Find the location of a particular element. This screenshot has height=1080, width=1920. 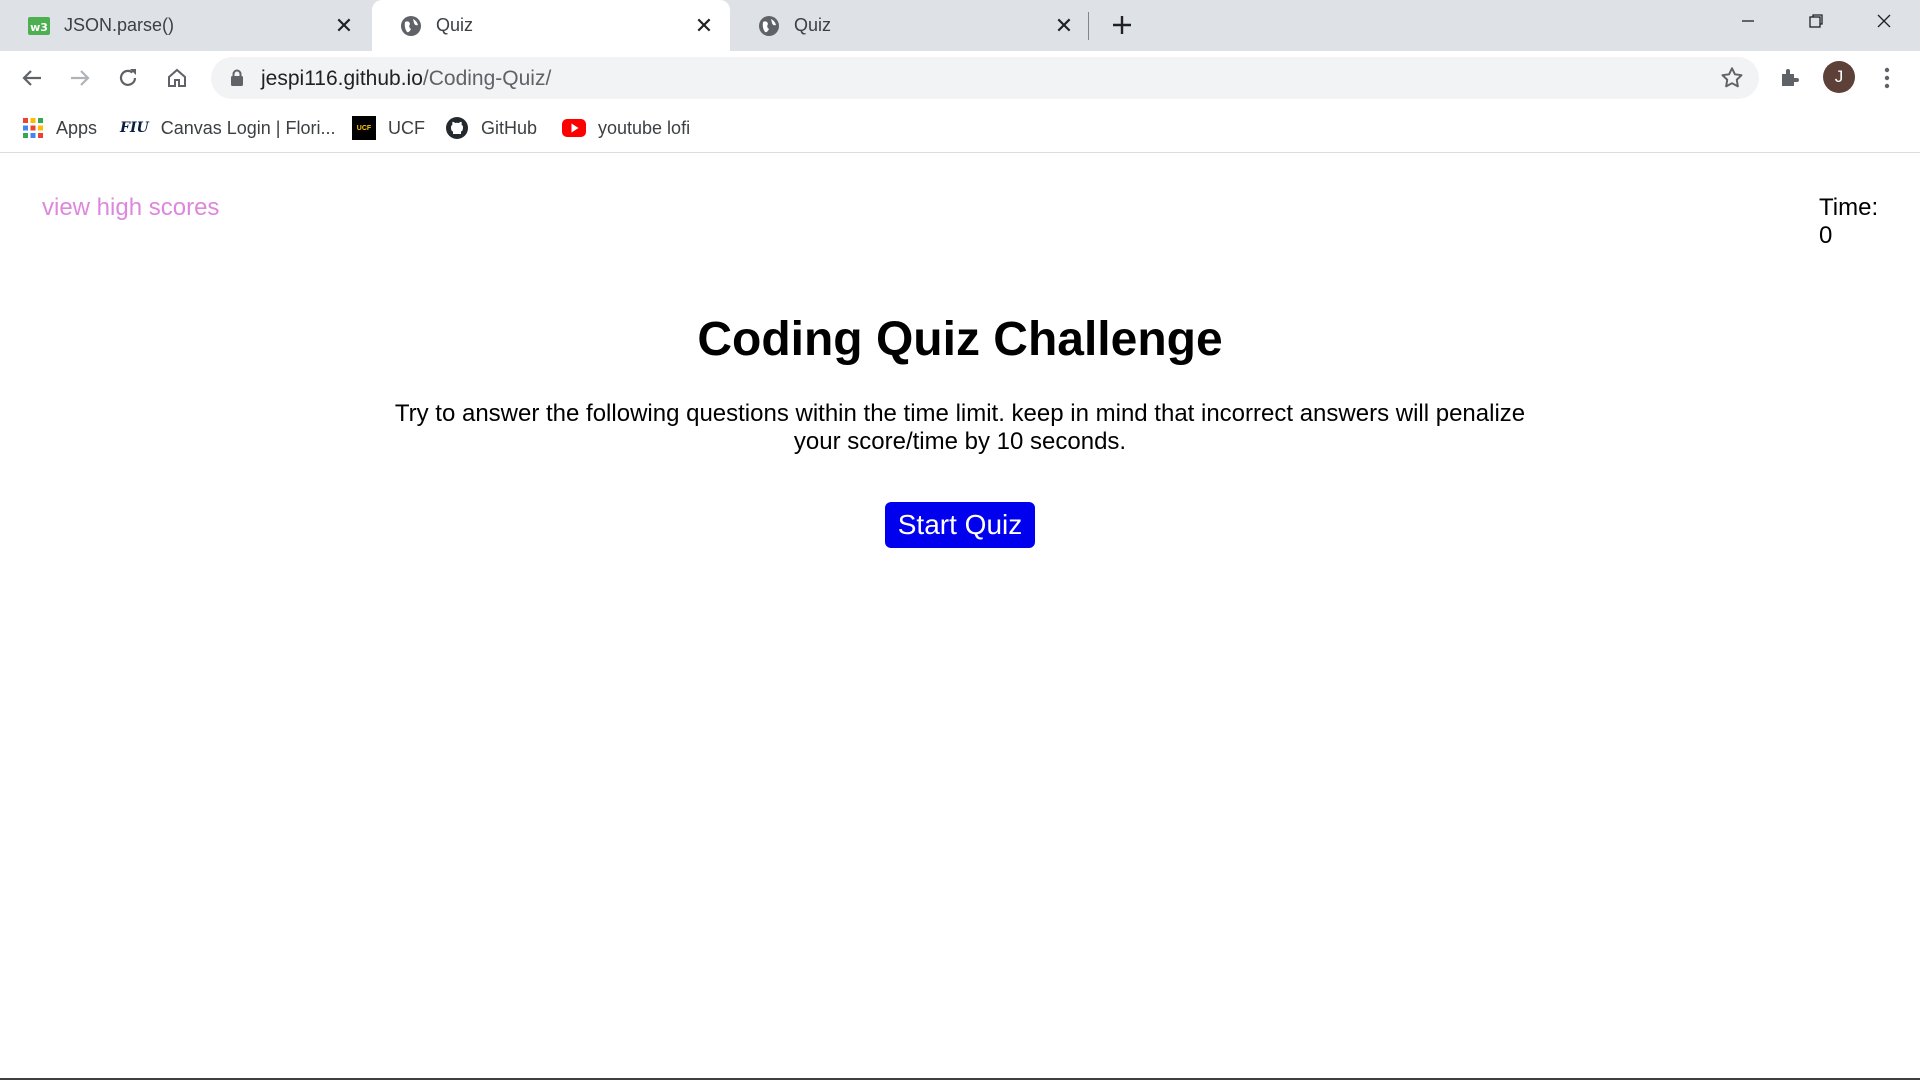

svg-text: w3 is located at coordinates (39, 27).